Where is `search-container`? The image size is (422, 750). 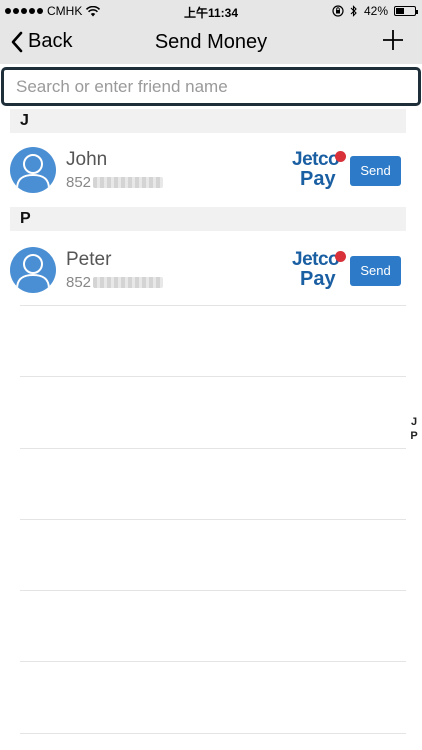
search-container is located at coordinates (211, 86).